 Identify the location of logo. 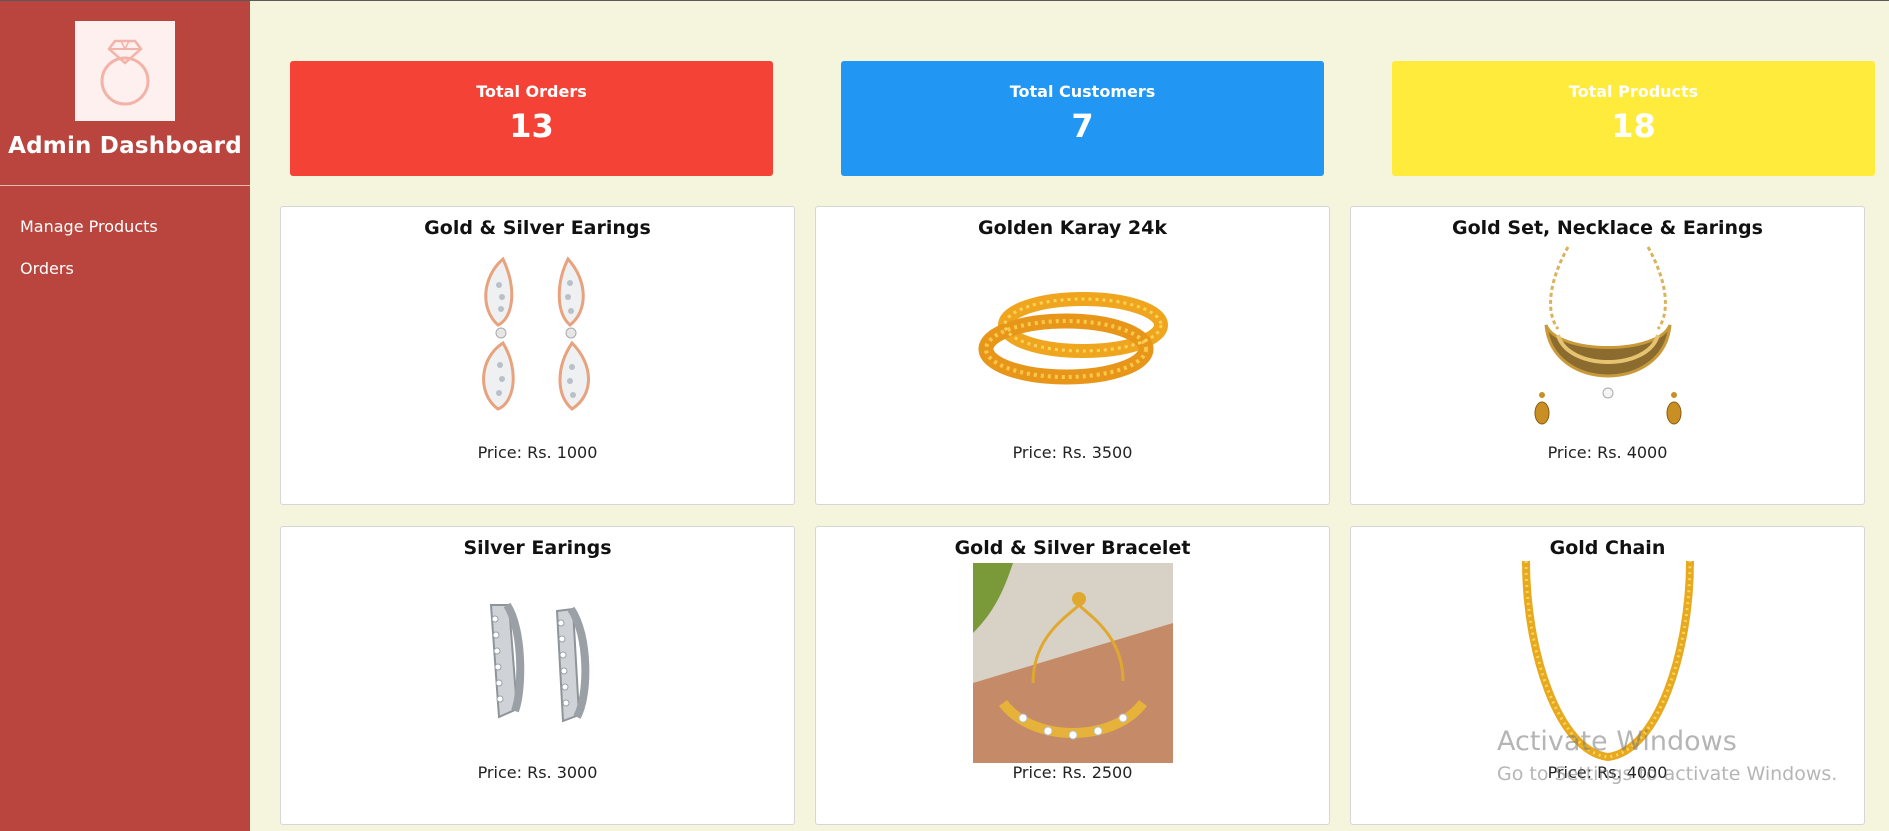
(125, 71).